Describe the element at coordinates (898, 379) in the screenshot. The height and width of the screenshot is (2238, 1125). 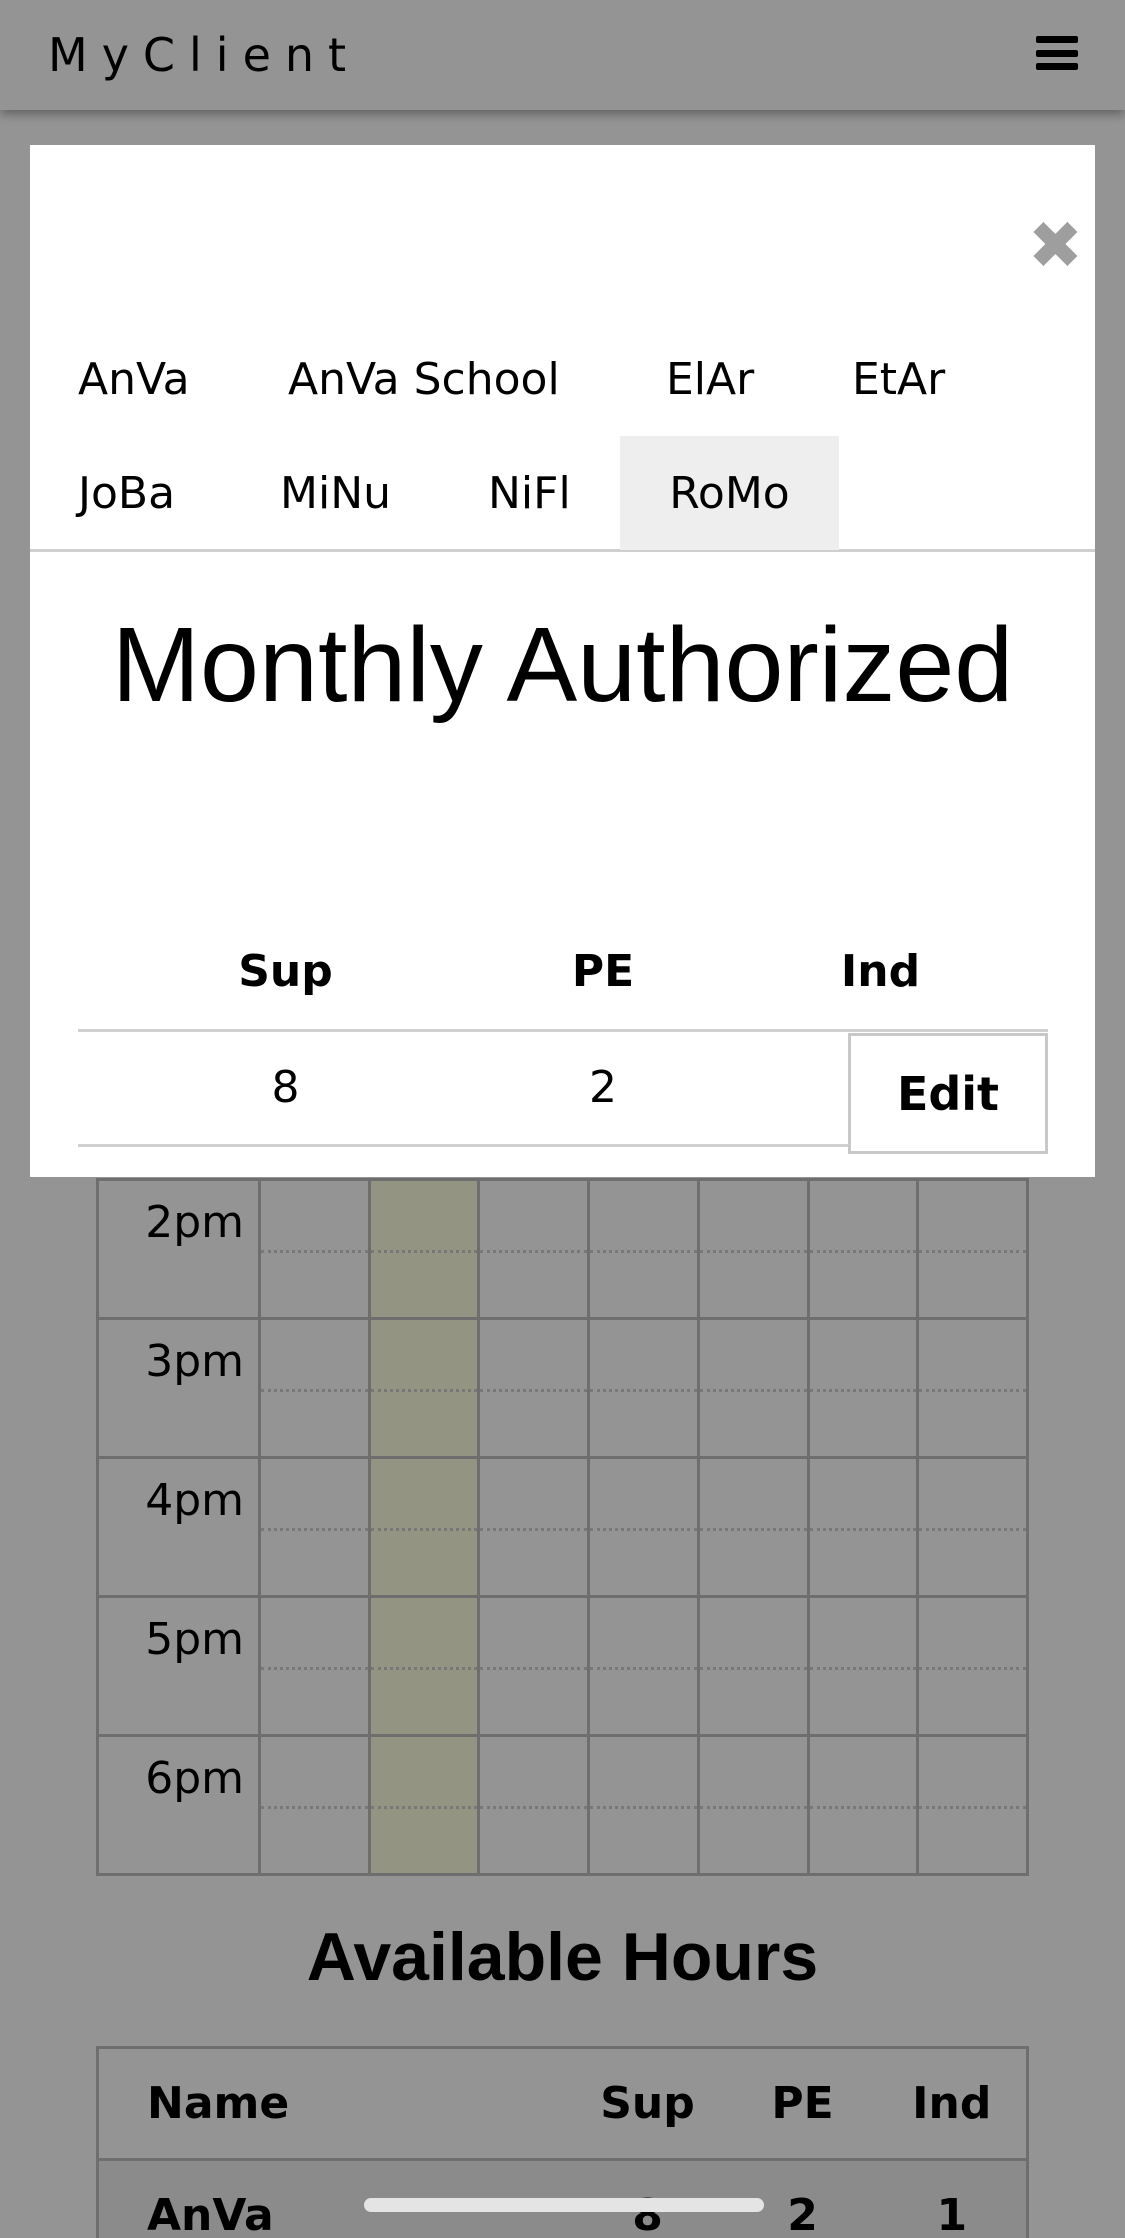
I see `tab-etar: EtAr` at that location.